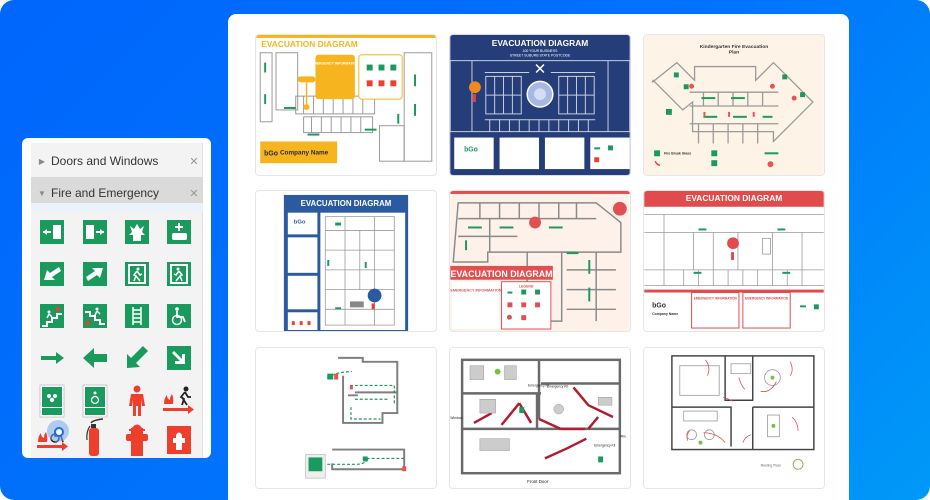 The image size is (930, 500). Describe the element at coordinates (52, 274) in the screenshot. I see `arrow-down-left-sign-icon` at that location.